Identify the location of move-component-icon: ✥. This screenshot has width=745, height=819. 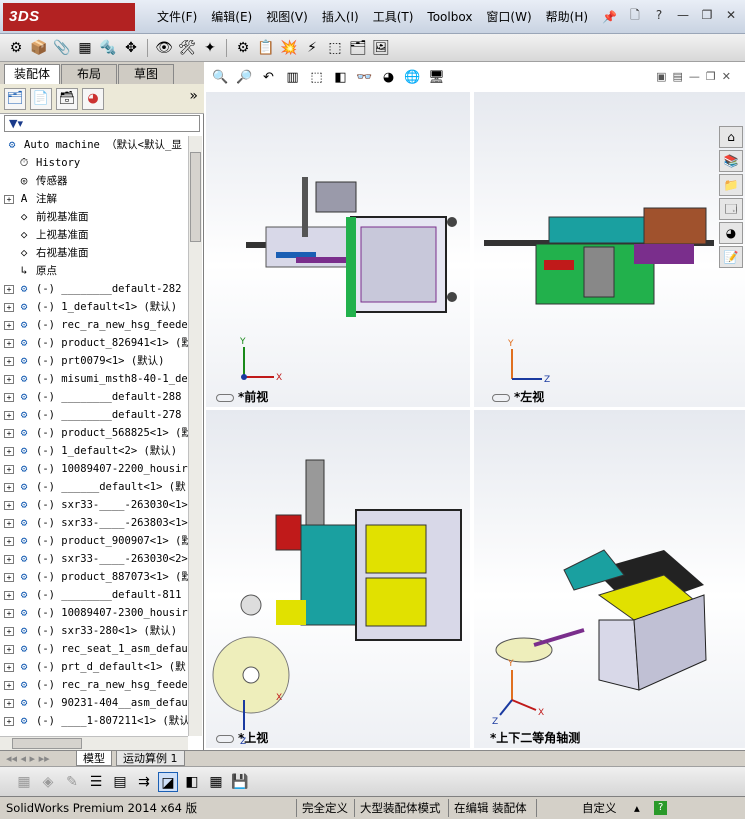
(131, 48).